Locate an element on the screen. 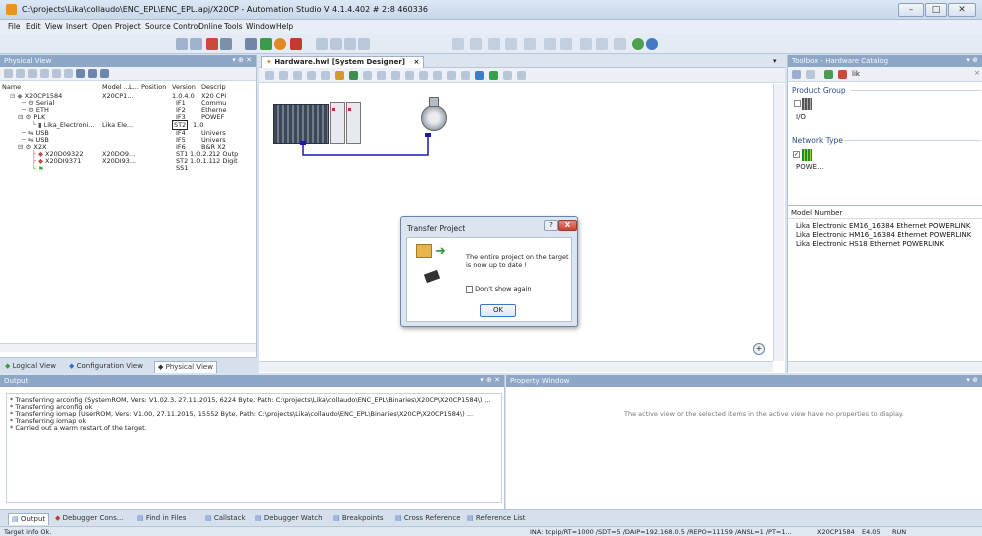 The width and height of the screenshot is (982, 536). tab-breakpoints: ▤ Breakpoints is located at coordinates (358, 519).